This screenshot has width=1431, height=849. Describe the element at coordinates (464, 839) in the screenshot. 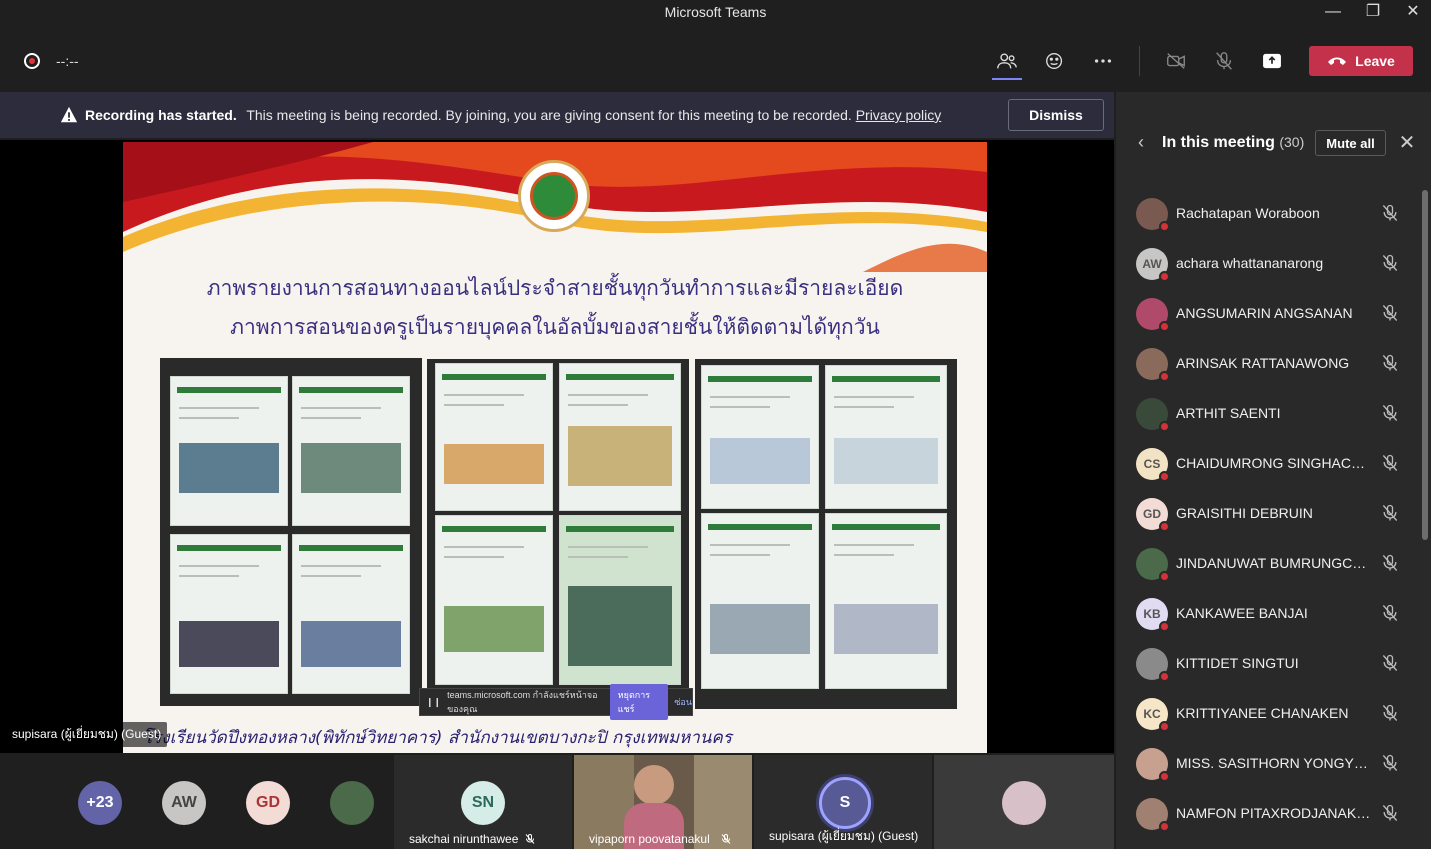

I see `tile-name-sakchai: sakchai nirunthawee` at that location.